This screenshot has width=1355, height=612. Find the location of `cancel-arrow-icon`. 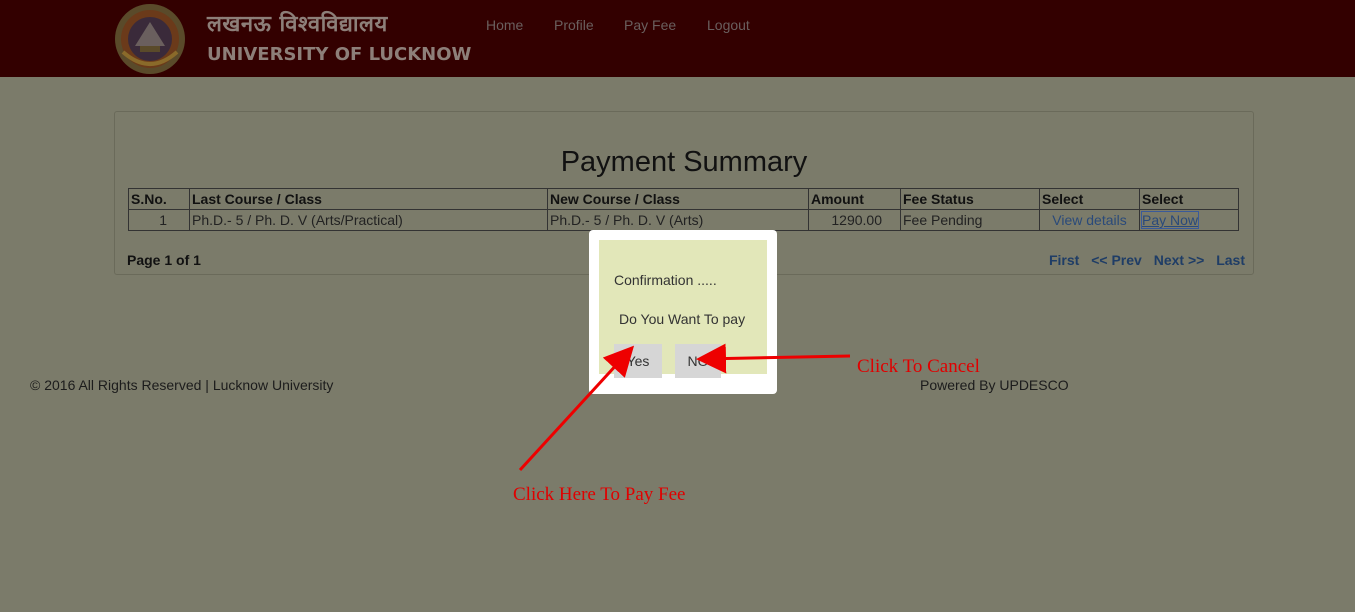

cancel-arrow-icon is located at coordinates (773, 358).